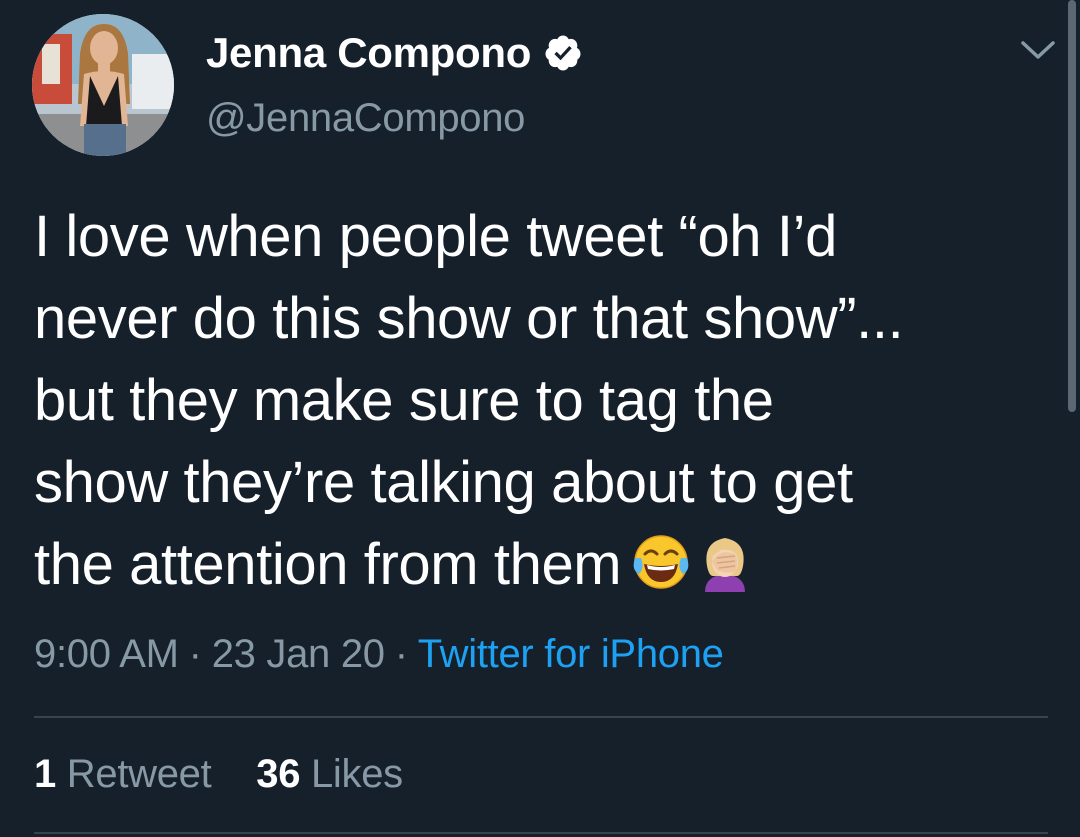  Describe the element at coordinates (328, 564) in the screenshot. I see `tweet-line-text: the attention from them` at that location.